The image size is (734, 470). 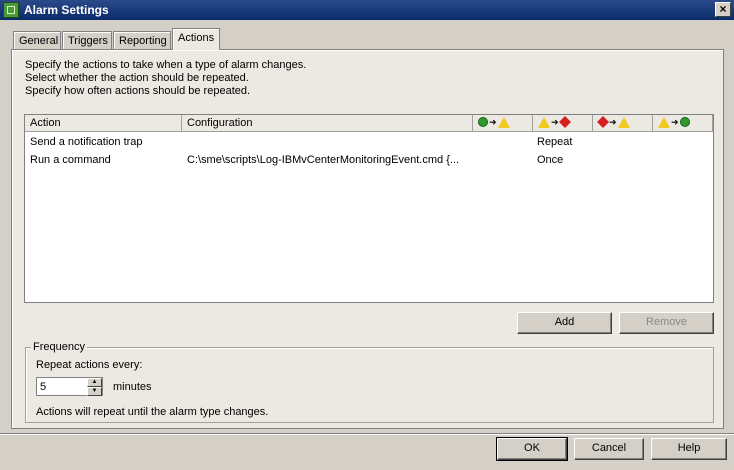 I want to click on minutes-label: minutes, so click(x=132, y=387).